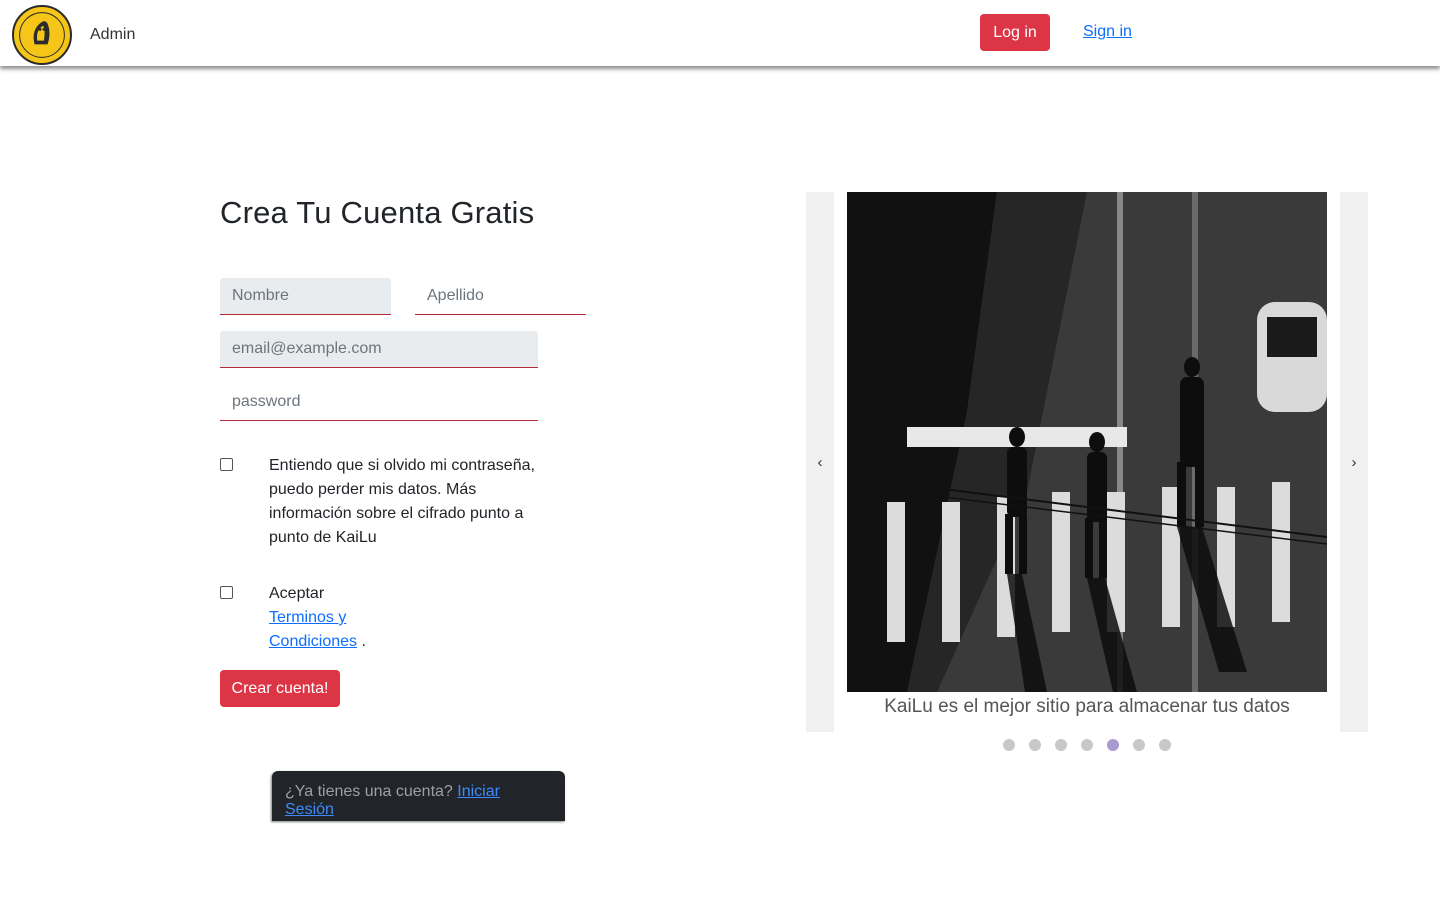 This screenshot has width=1440, height=900. Describe the element at coordinates (720, 33) in the screenshot. I see `navbar: Admin Log in Sign in` at that location.